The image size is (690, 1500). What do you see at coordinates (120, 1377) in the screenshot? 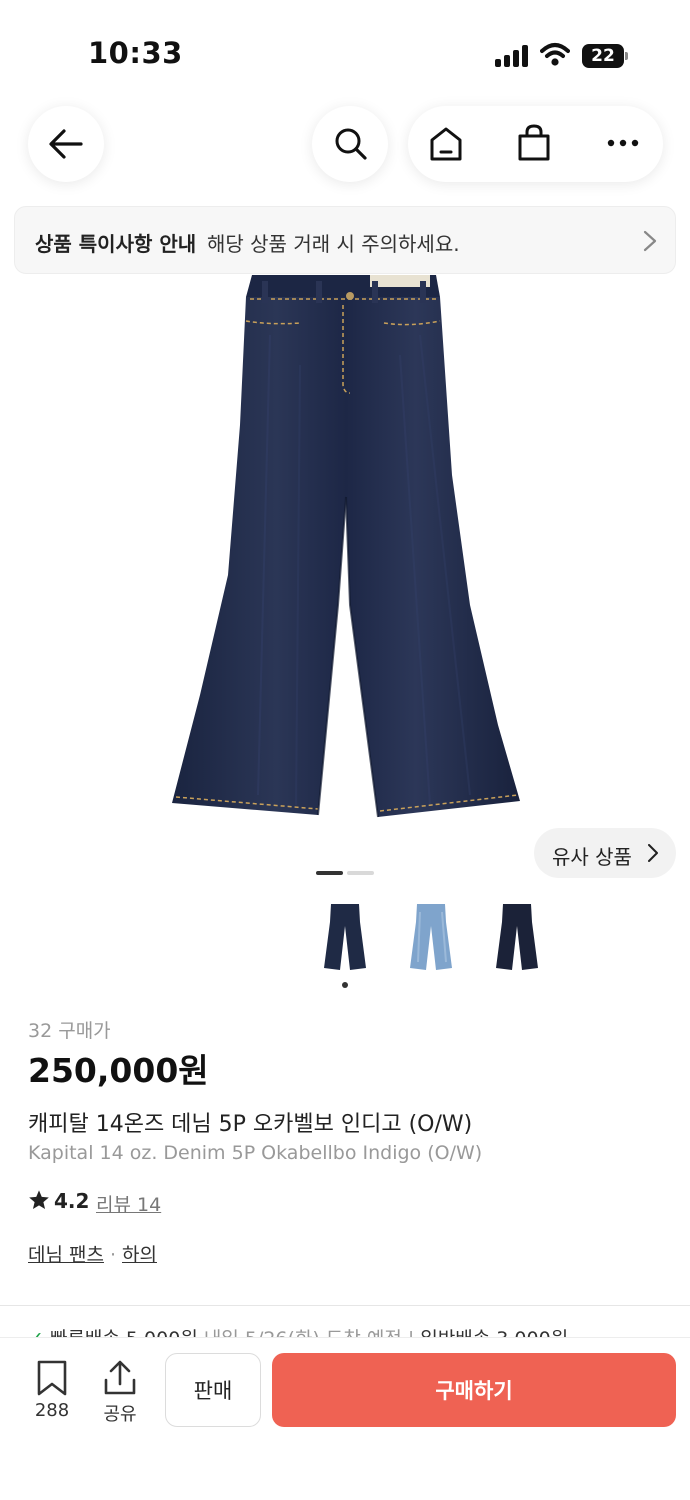
I see `share-icon` at bounding box center [120, 1377].